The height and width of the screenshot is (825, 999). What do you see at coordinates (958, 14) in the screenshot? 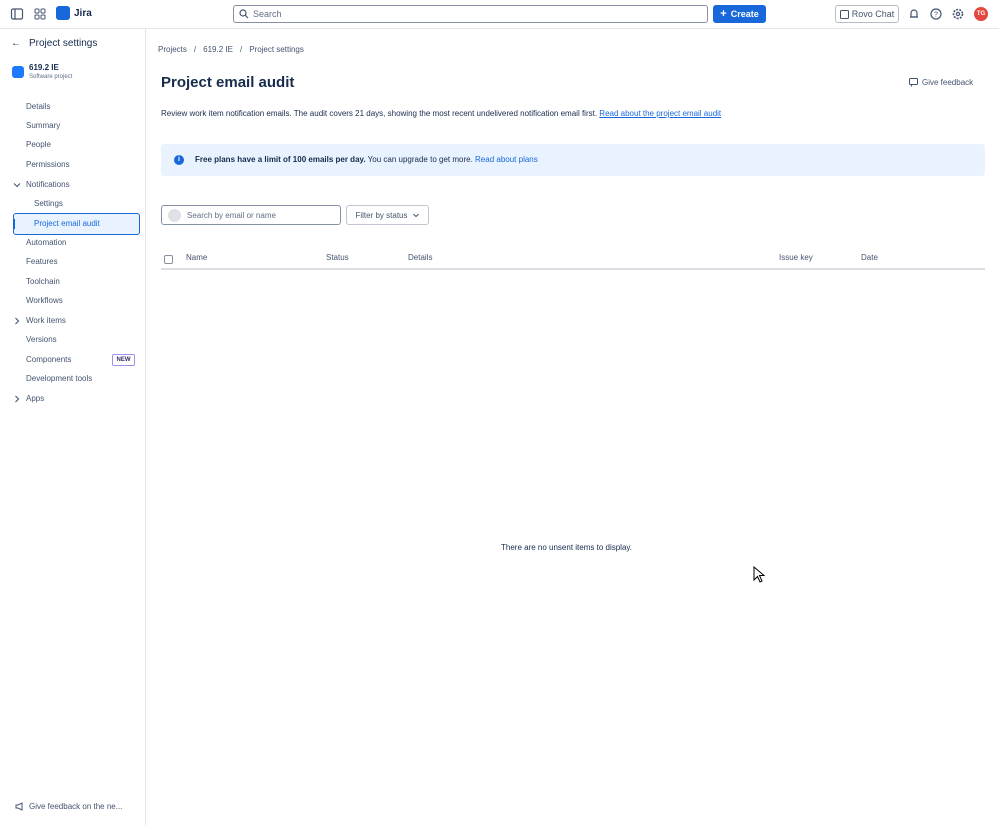
I see `settings-gear-icon` at bounding box center [958, 14].